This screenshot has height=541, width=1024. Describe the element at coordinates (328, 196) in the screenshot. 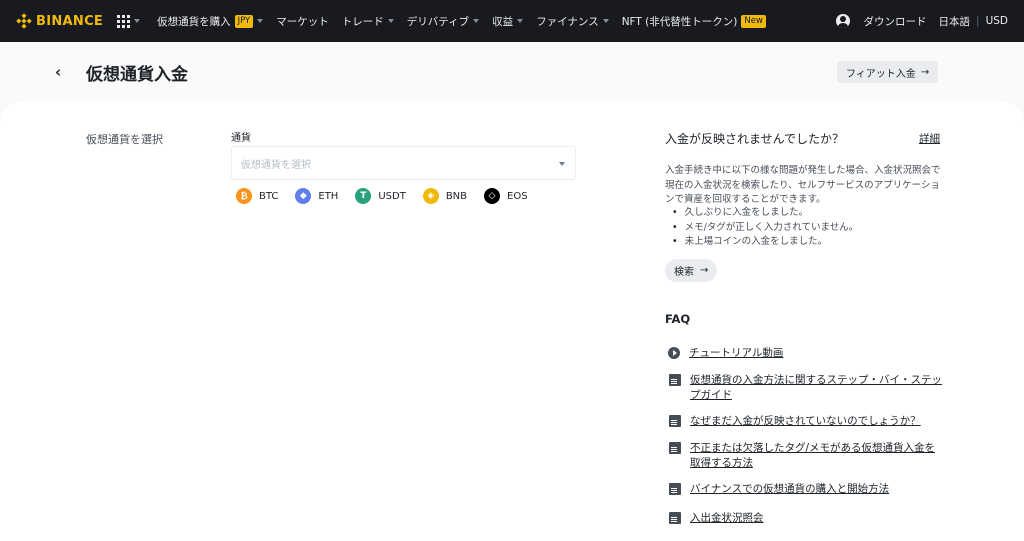

I see `coin-symbol: ETH` at that location.